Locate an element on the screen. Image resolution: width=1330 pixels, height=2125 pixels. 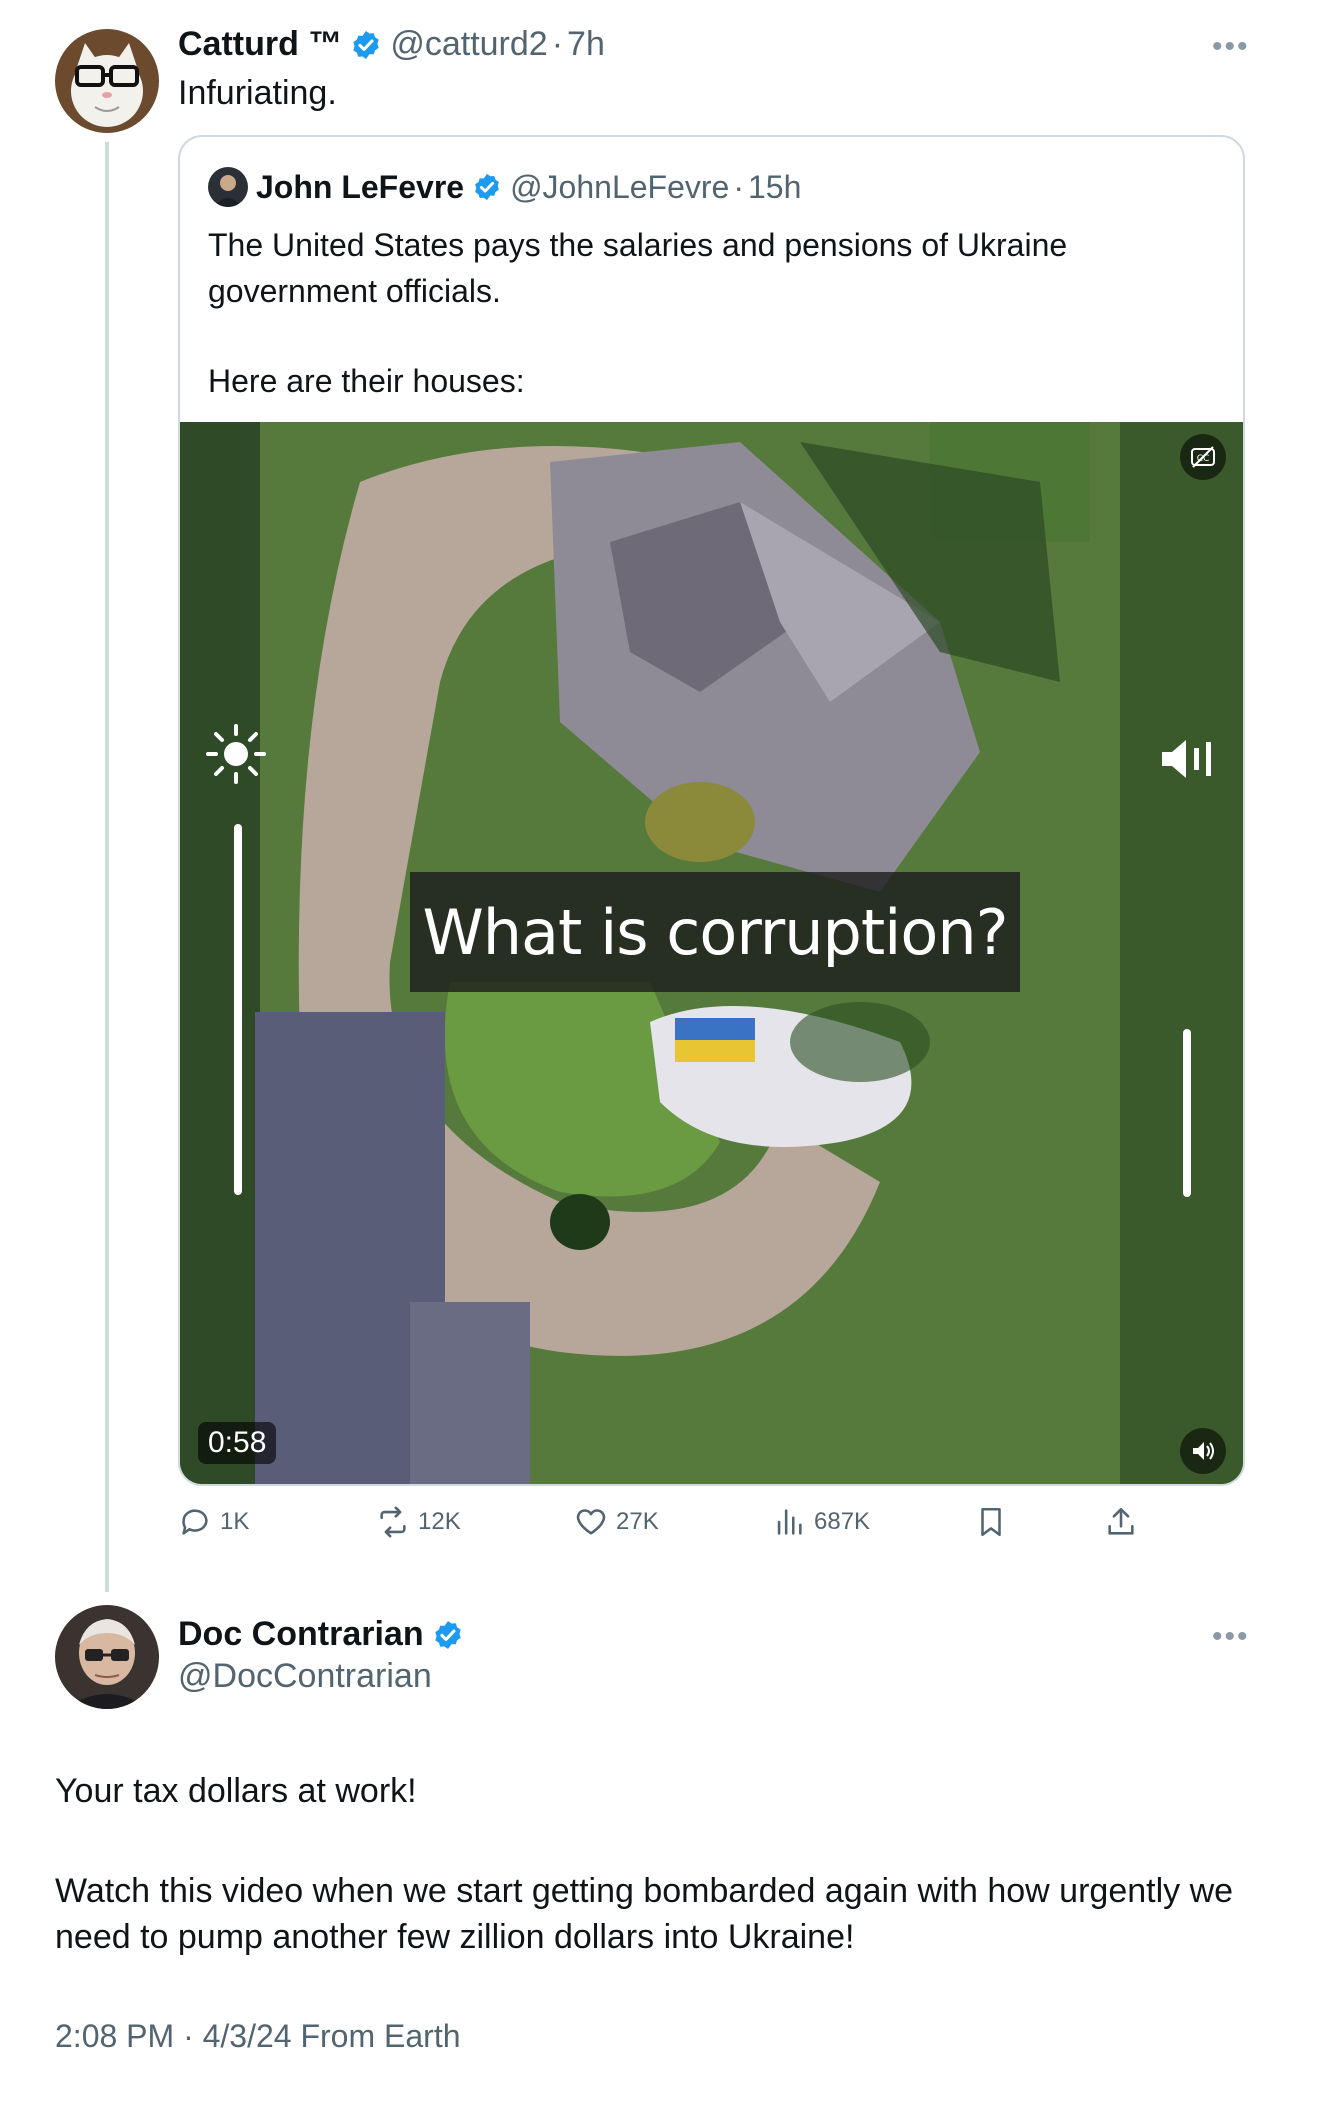
views-chart-icon is located at coordinates (789, 1522).